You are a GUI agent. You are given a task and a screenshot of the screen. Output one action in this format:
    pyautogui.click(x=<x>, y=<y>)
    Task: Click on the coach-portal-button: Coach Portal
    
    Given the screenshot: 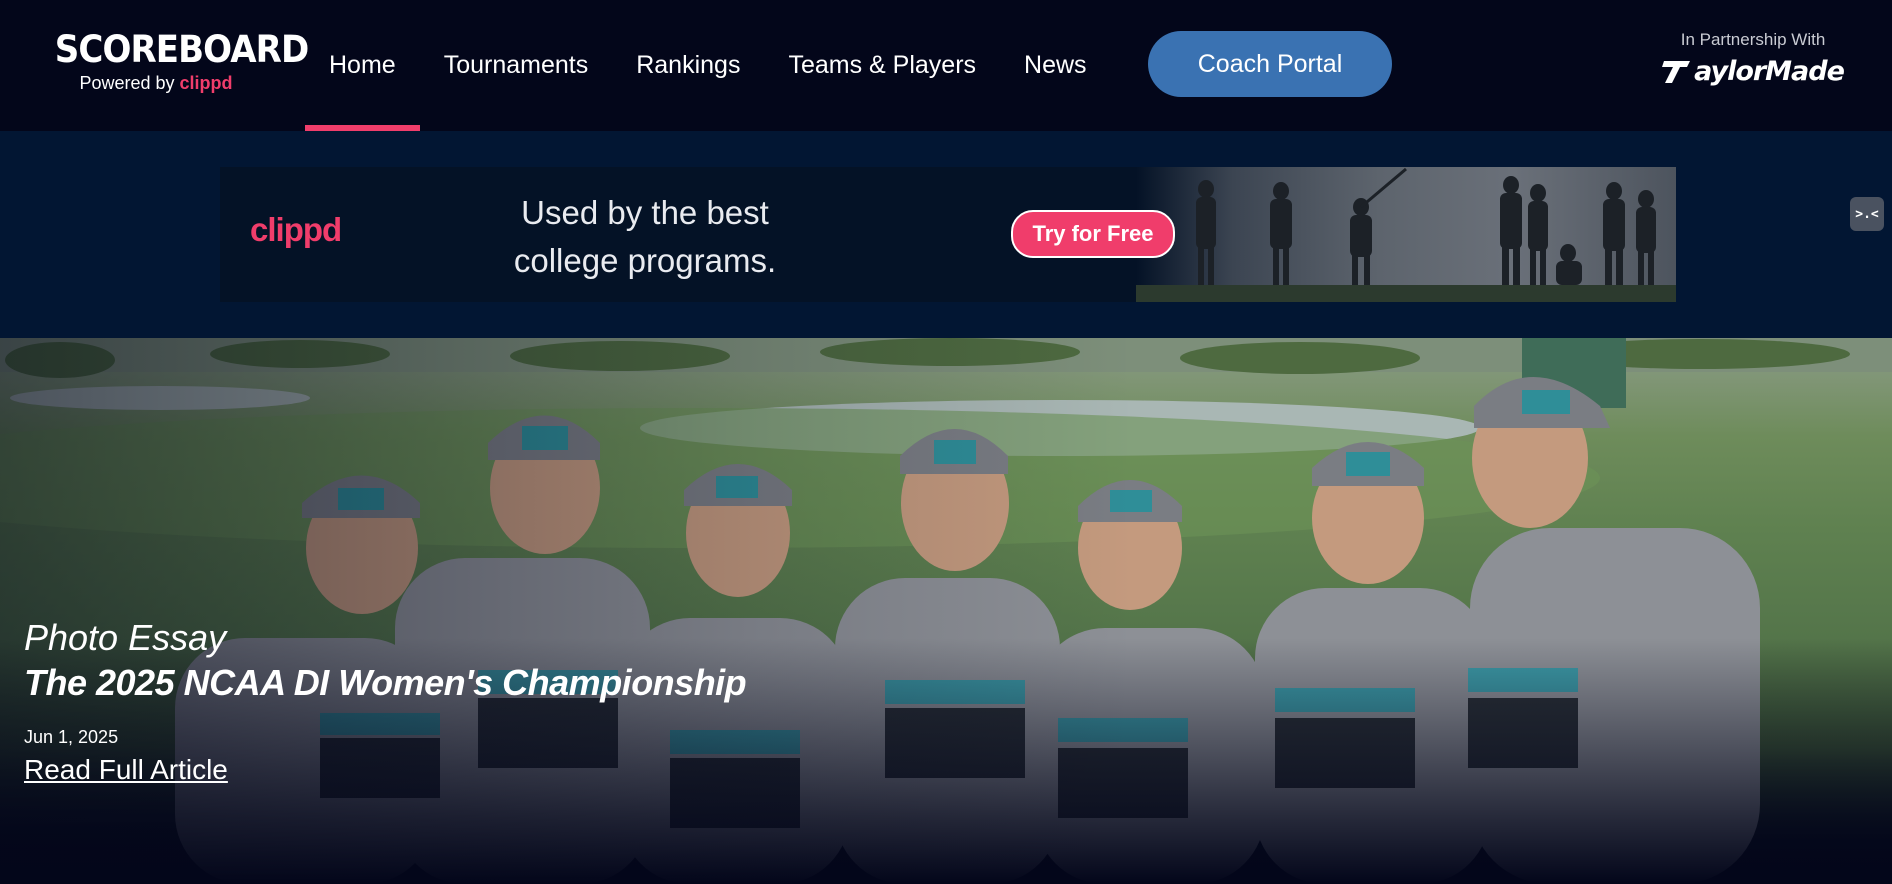 What is the action you would take?
    pyautogui.click(x=1270, y=64)
    